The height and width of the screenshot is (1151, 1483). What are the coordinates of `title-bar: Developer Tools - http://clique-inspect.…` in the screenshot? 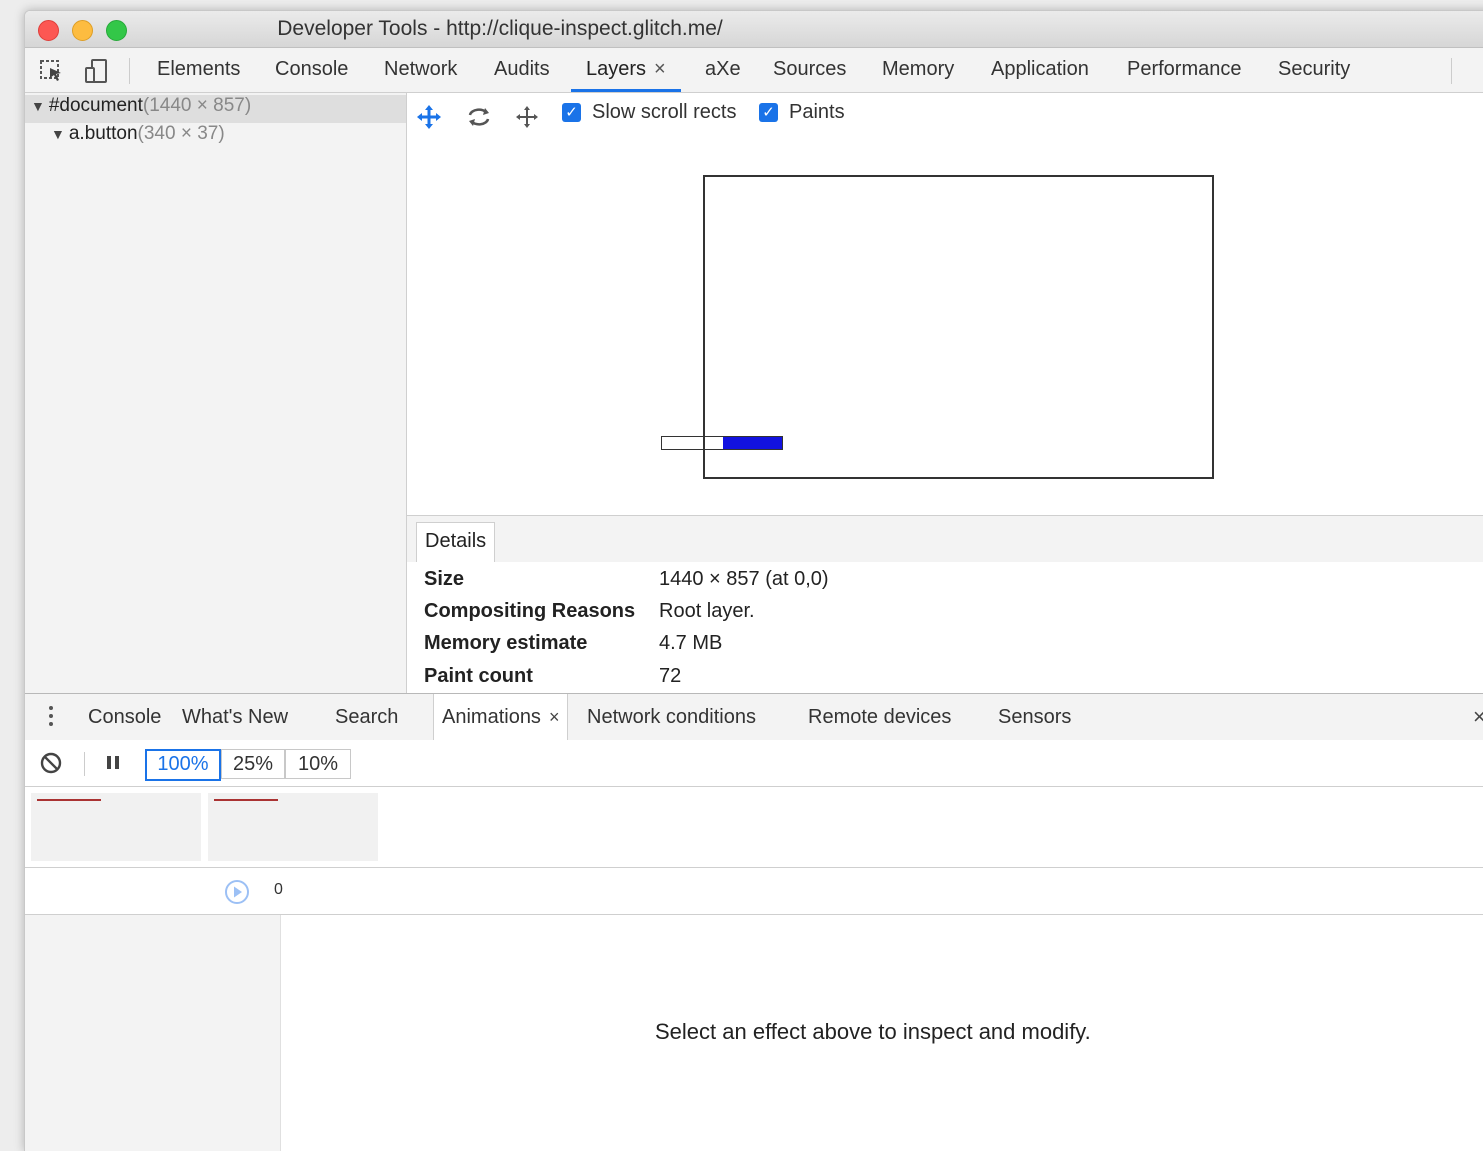 It's located at (754, 29).